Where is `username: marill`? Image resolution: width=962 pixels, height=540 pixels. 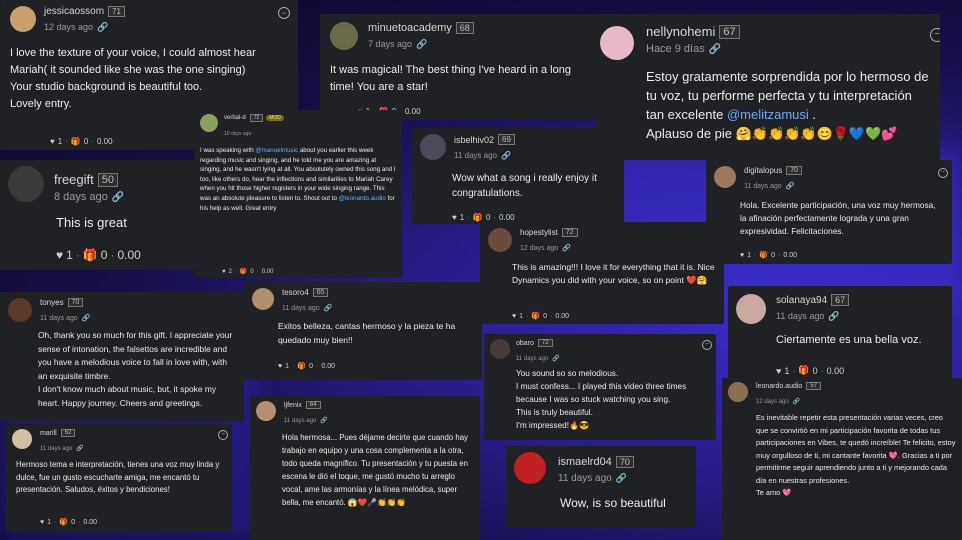 username: marill is located at coordinates (48, 433).